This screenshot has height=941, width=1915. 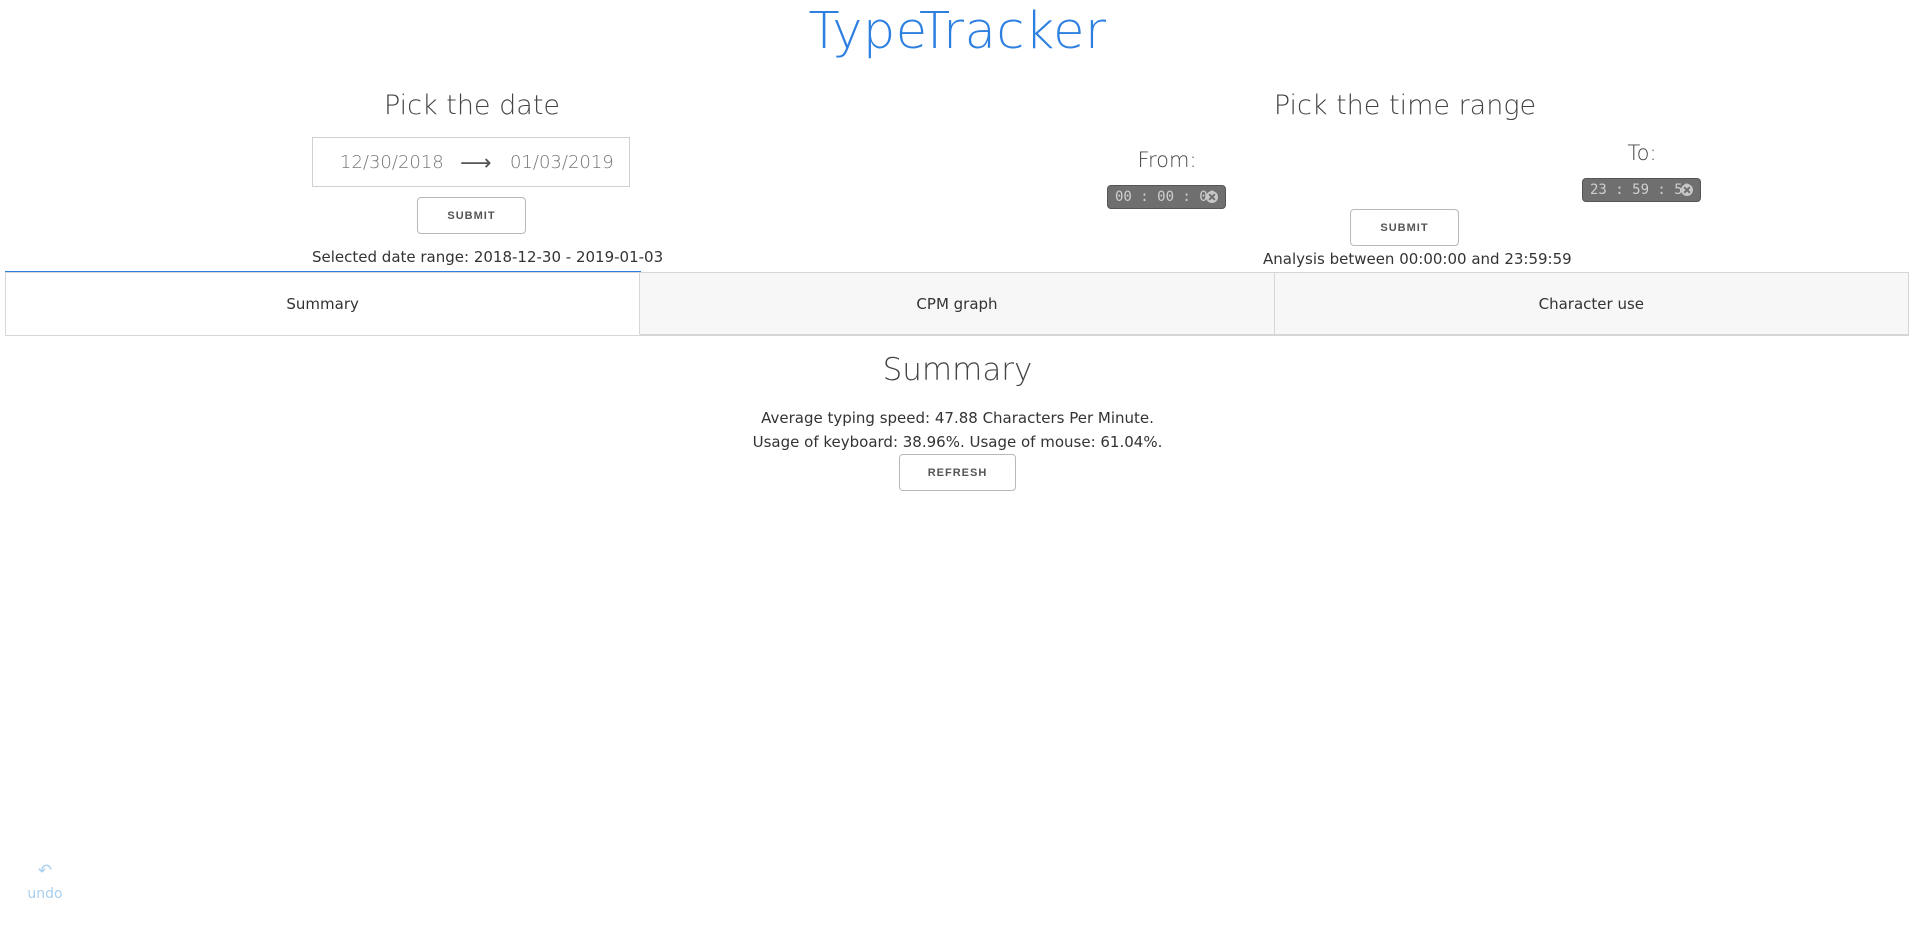 I want to click on undo-label: undo, so click(x=45, y=894).